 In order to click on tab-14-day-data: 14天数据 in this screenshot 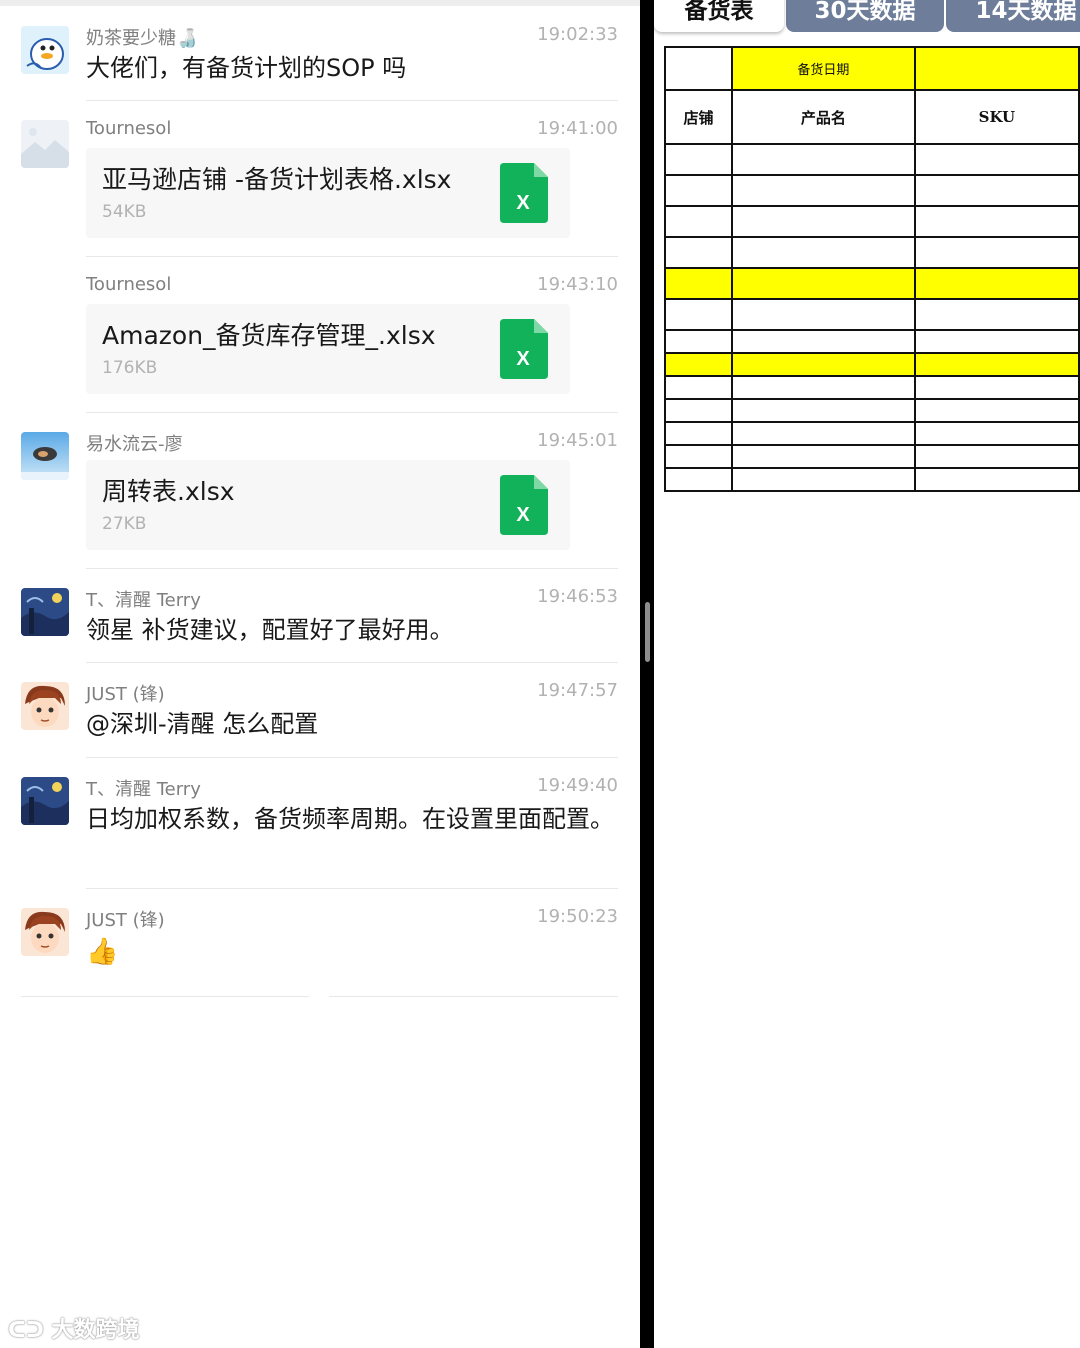, I will do `click(1013, 16)`.